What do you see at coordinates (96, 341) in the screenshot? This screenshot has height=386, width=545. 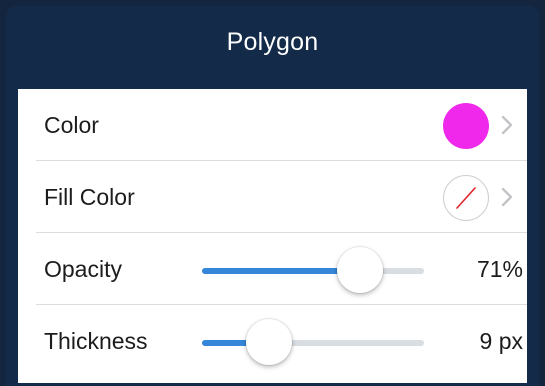 I see `thickness-label: Thickness` at bounding box center [96, 341].